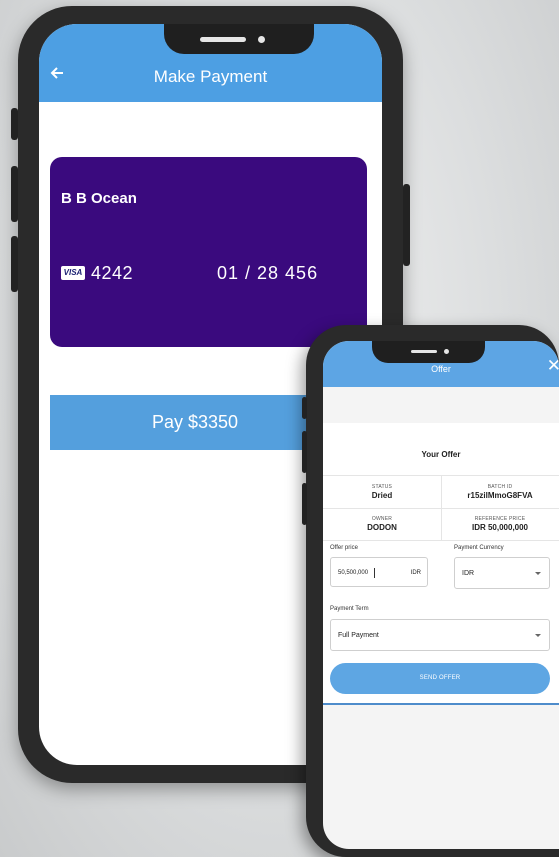  Describe the element at coordinates (210, 76) in the screenshot. I see `page-title: Make Payment` at that location.